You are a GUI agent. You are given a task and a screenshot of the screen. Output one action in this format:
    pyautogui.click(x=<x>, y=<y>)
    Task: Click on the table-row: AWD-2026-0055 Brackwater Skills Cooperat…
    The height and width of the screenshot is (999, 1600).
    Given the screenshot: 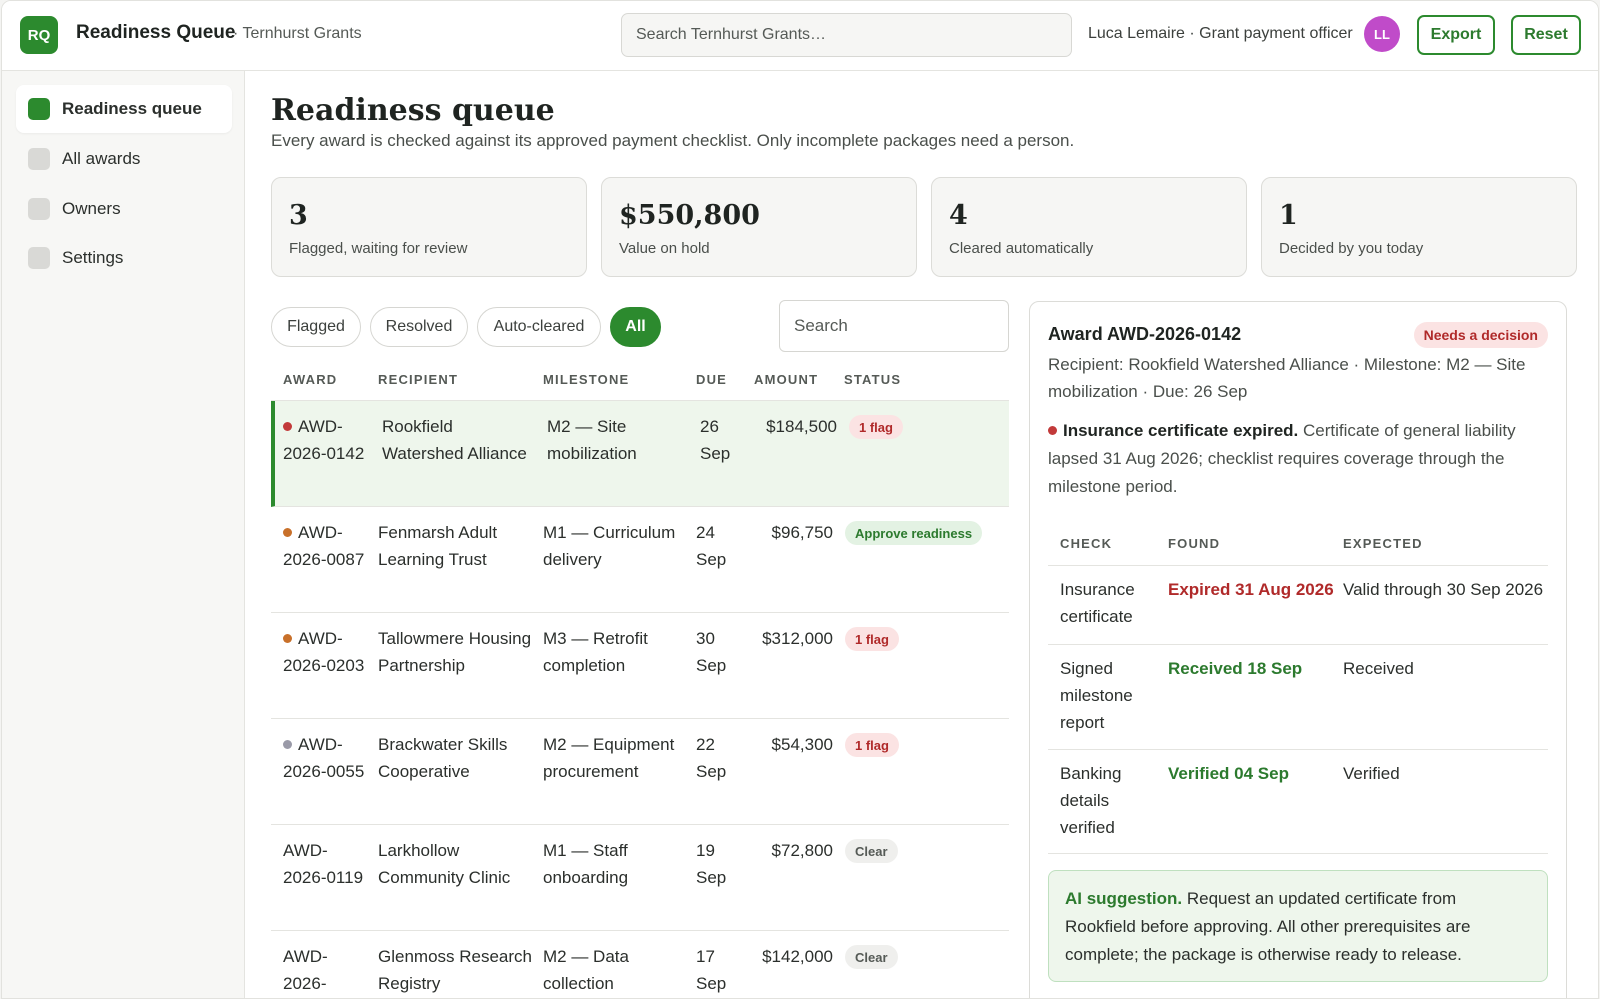 What is the action you would take?
    pyautogui.click(x=640, y=772)
    